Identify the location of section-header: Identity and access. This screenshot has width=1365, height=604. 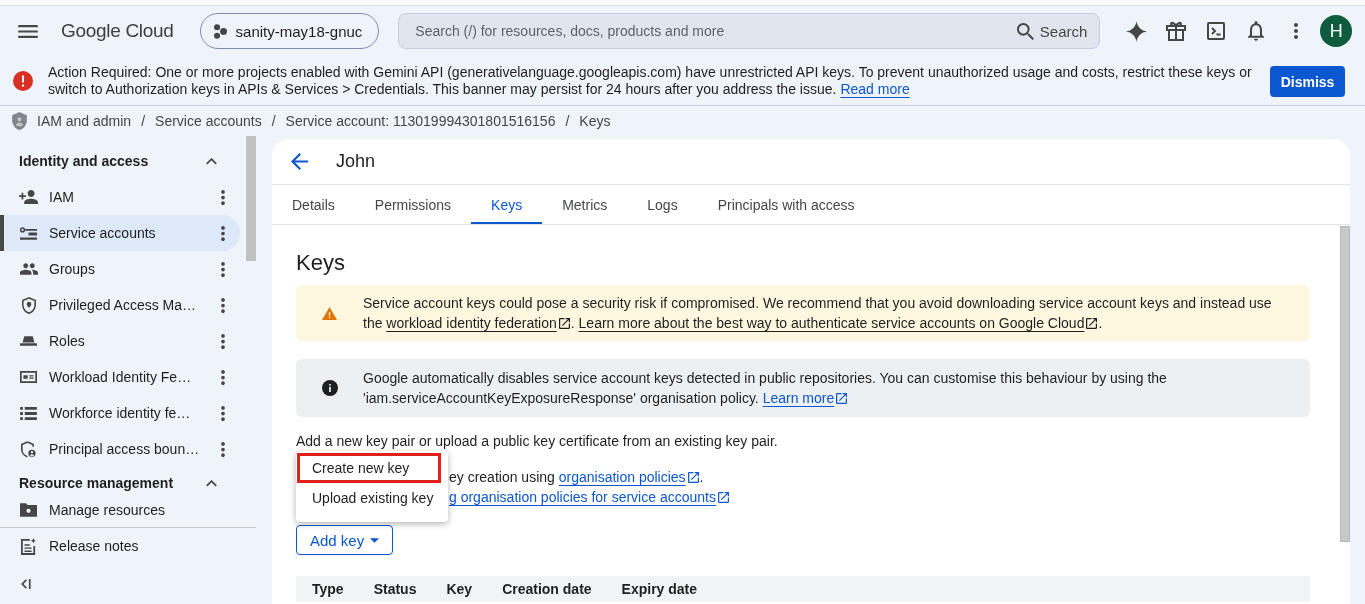
(120, 161).